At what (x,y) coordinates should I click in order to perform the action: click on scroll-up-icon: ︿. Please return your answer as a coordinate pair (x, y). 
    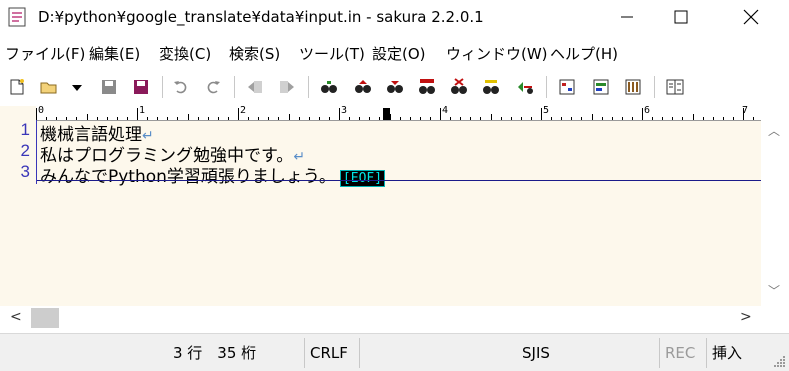
    Looking at the image, I should click on (774, 130).